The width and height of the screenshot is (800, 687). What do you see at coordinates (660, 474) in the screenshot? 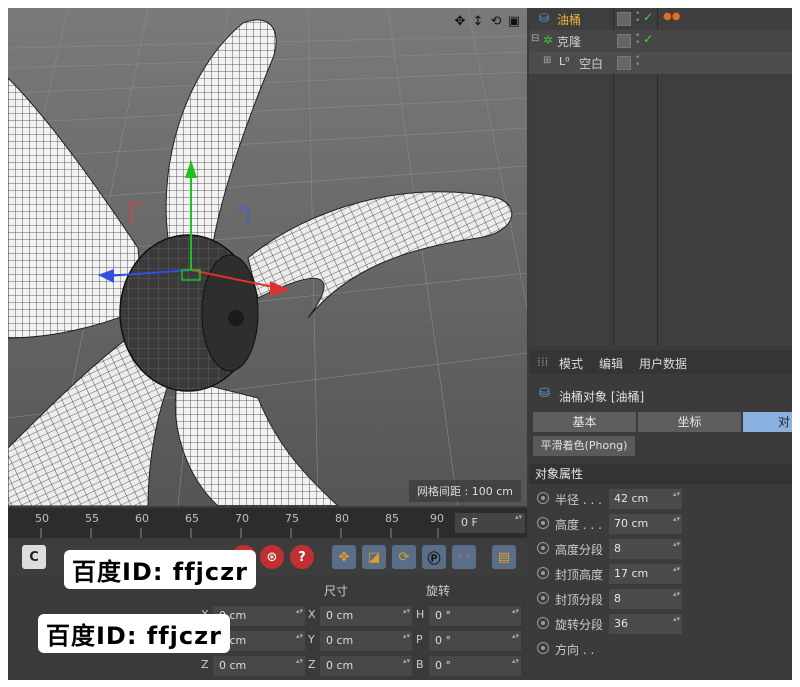
I see `section-header: 对象属性` at bounding box center [660, 474].